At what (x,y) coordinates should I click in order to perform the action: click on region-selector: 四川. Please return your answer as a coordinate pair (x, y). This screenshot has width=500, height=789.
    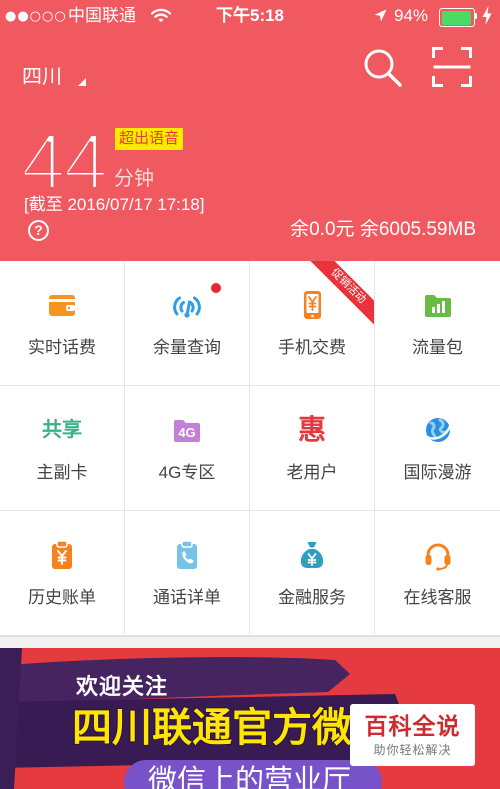
    Looking at the image, I should click on (42, 77).